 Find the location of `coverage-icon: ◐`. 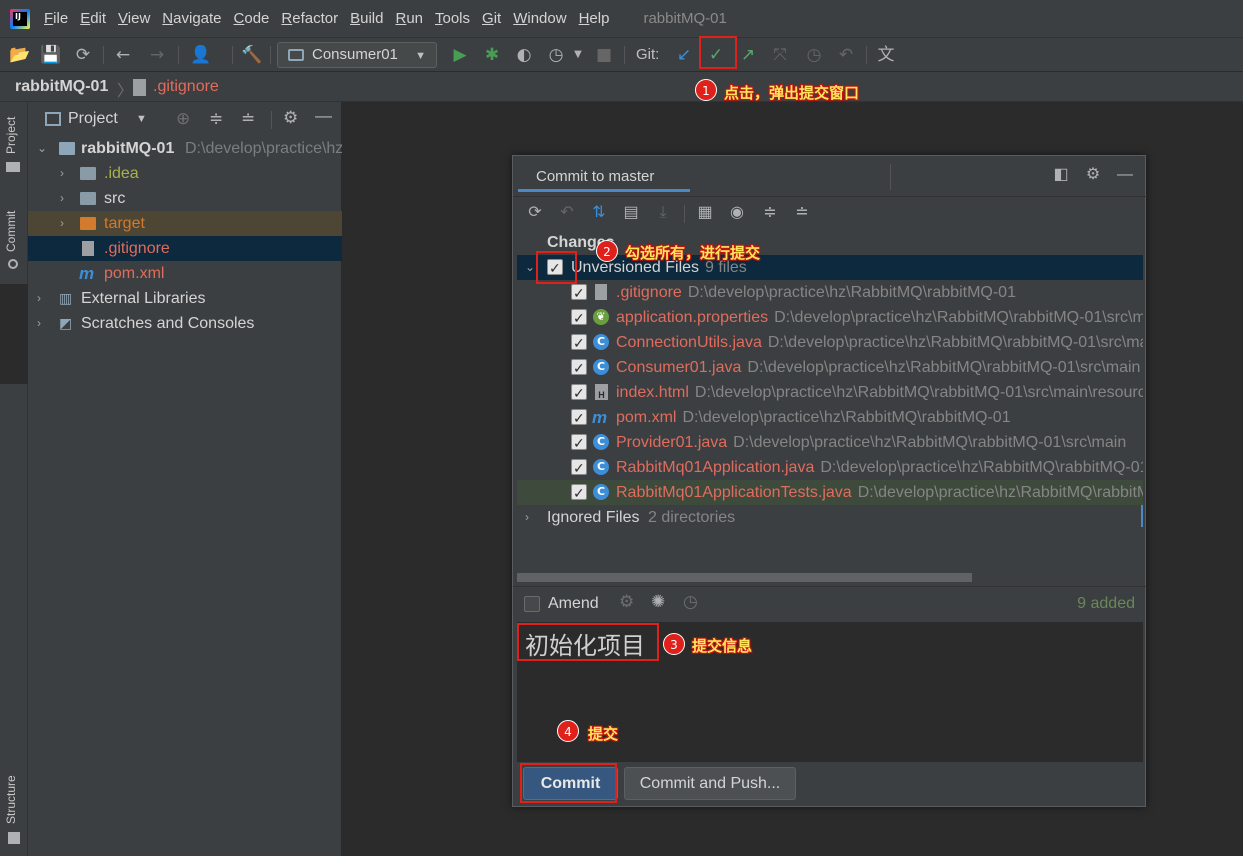

coverage-icon: ◐ is located at coordinates (524, 55).